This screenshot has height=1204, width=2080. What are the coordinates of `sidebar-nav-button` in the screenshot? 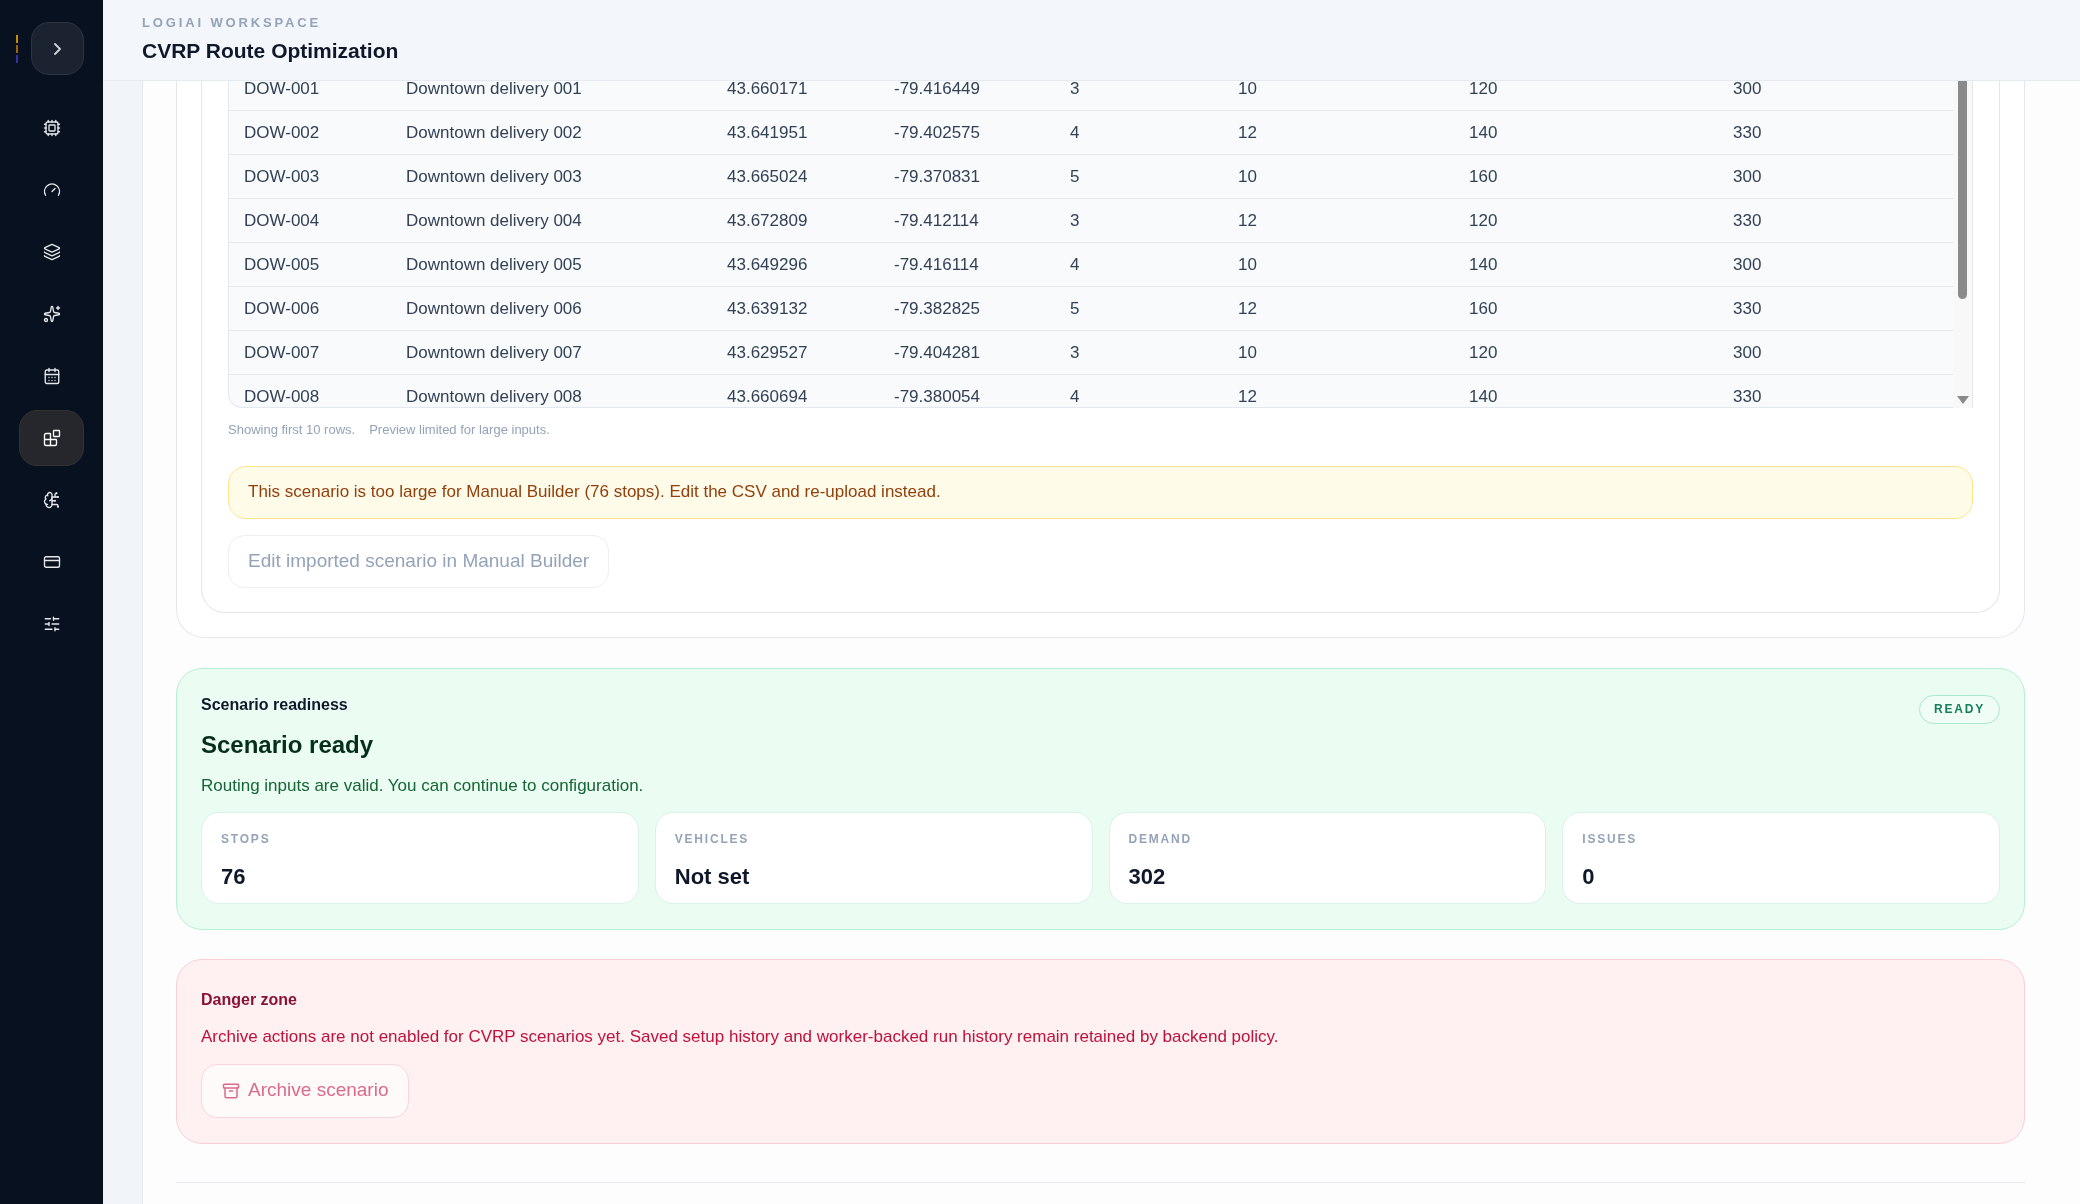 It's located at (51, 438).